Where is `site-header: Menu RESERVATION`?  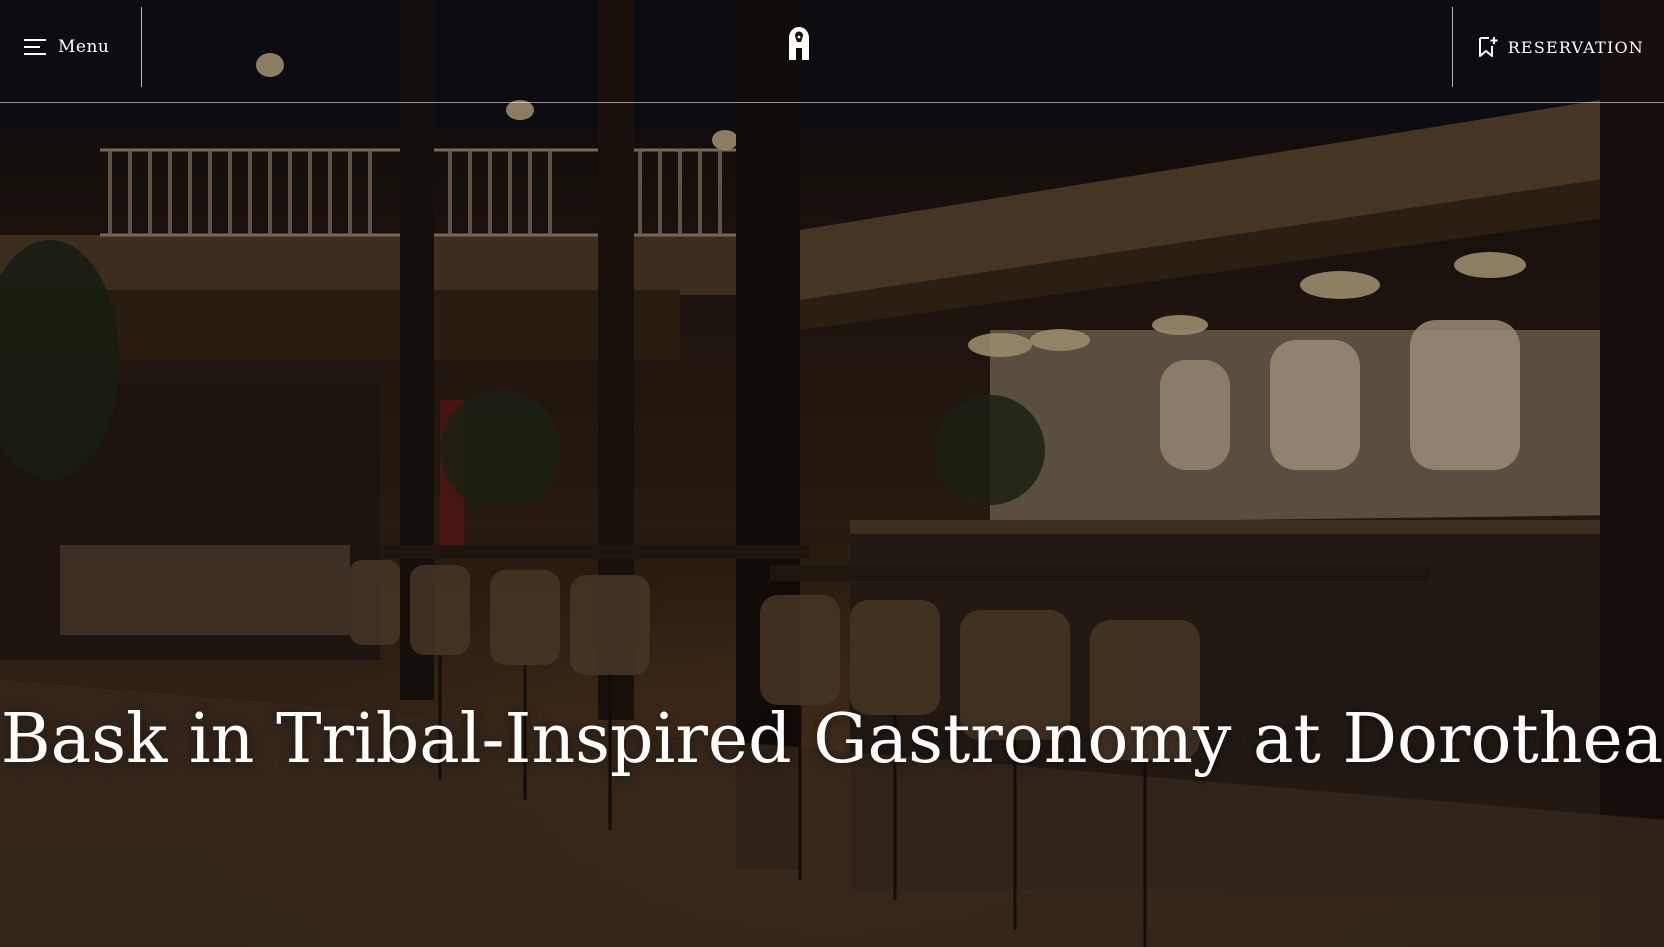 site-header: Menu RESERVATION is located at coordinates (832, 51).